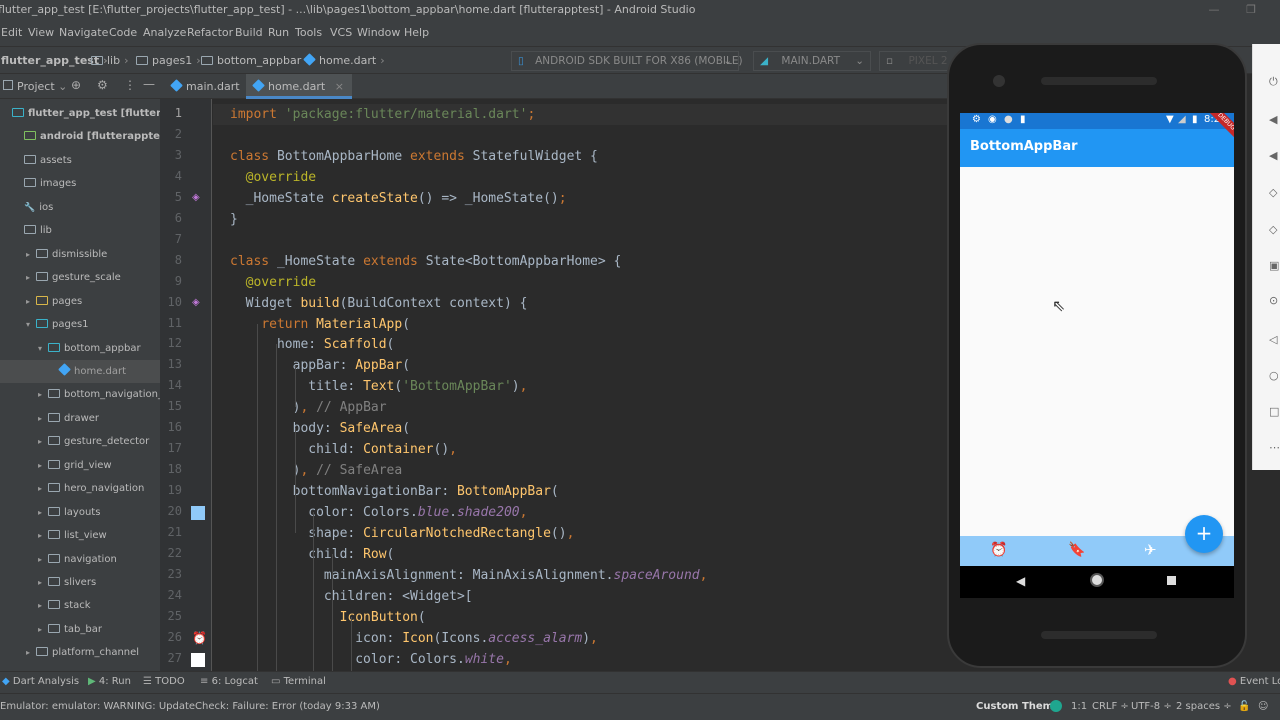  I want to click on hide-panel-icon: —, so click(149, 84).